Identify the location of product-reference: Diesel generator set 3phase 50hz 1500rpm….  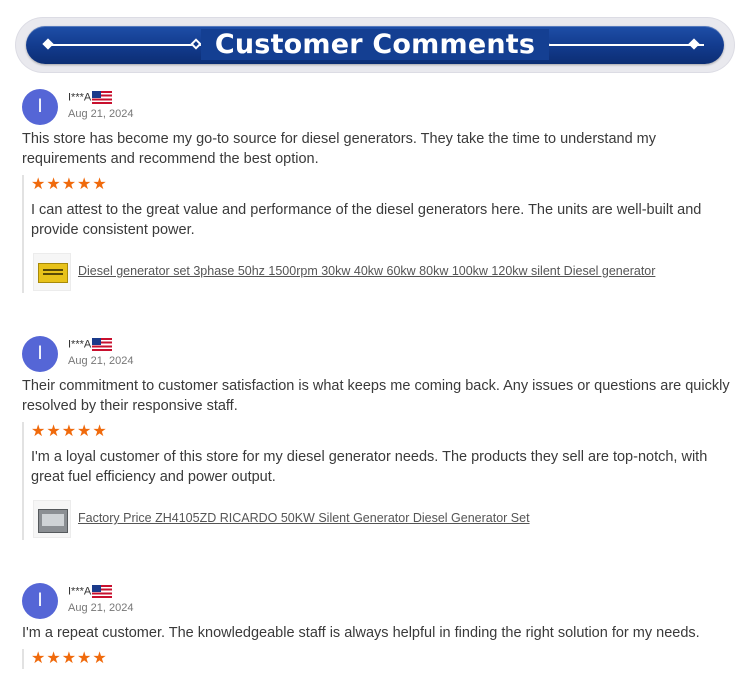
(386, 273).